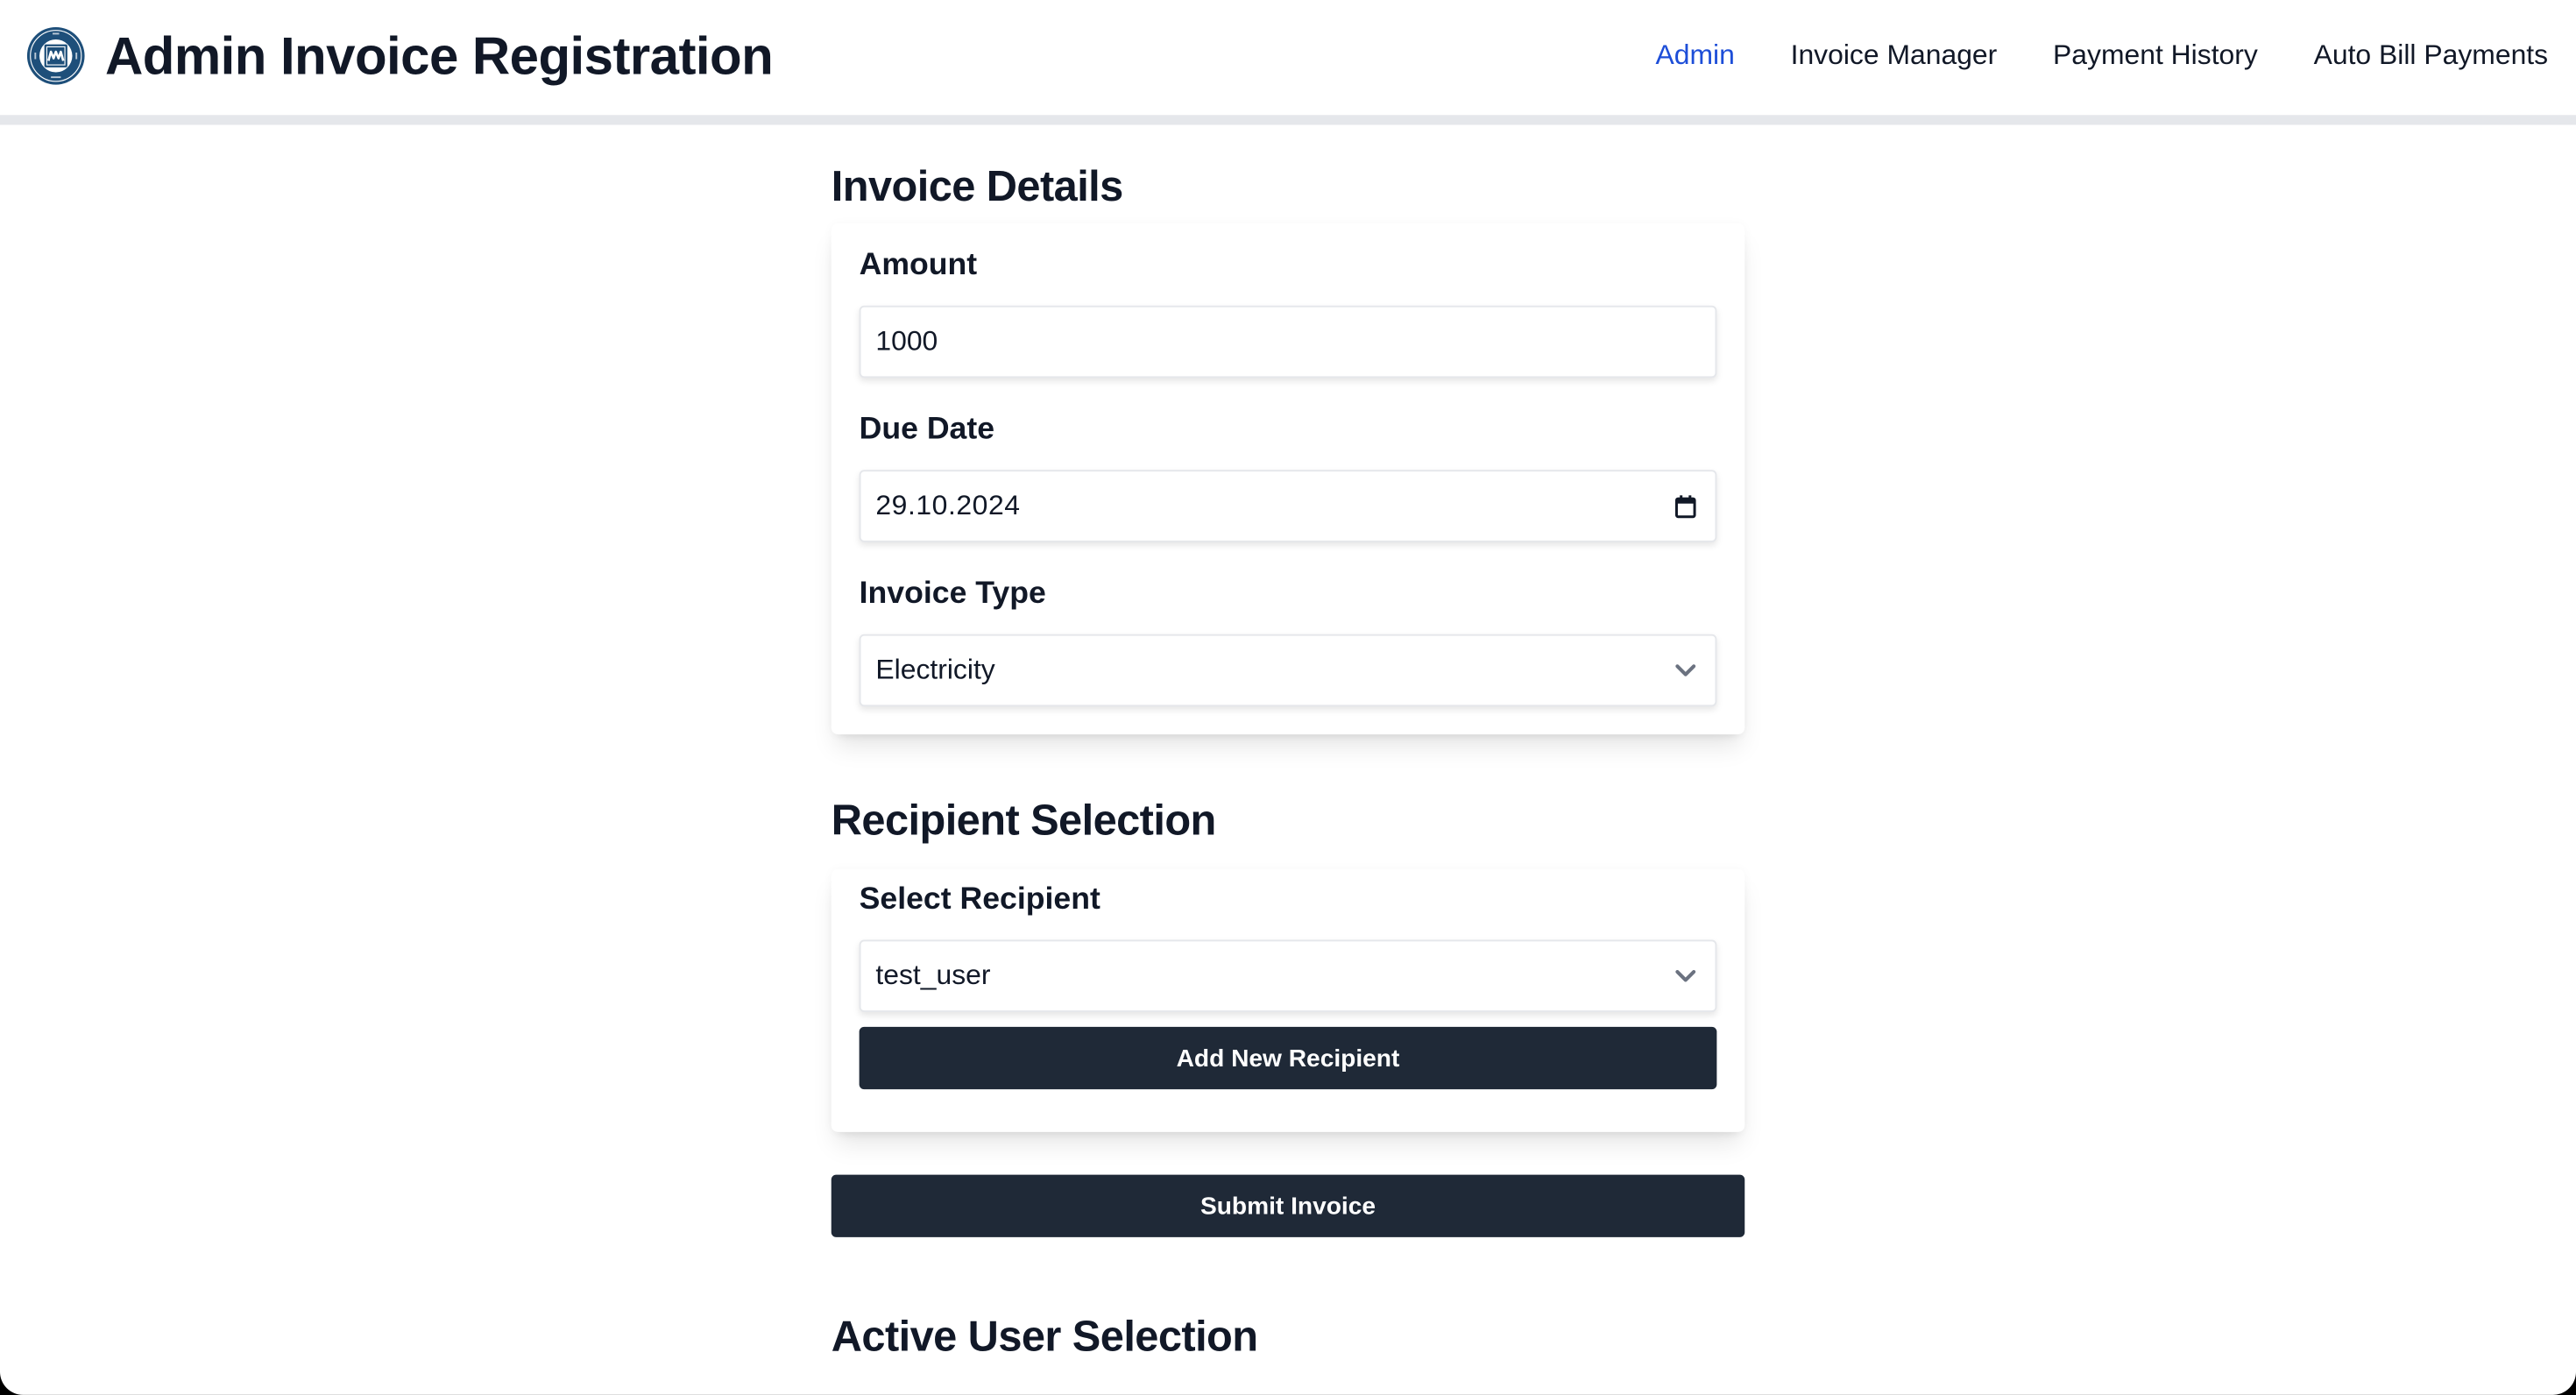 This screenshot has width=2576, height=1395. What do you see at coordinates (918, 265) in the screenshot?
I see `amount-label: Amount` at bounding box center [918, 265].